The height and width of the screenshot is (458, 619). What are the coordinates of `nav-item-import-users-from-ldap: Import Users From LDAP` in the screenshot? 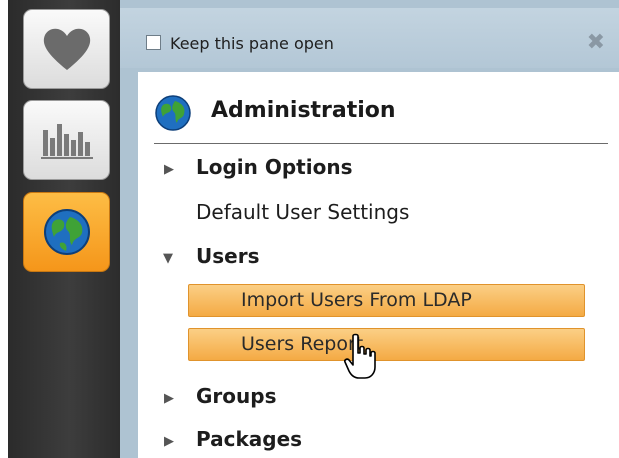 It's located at (386, 300).